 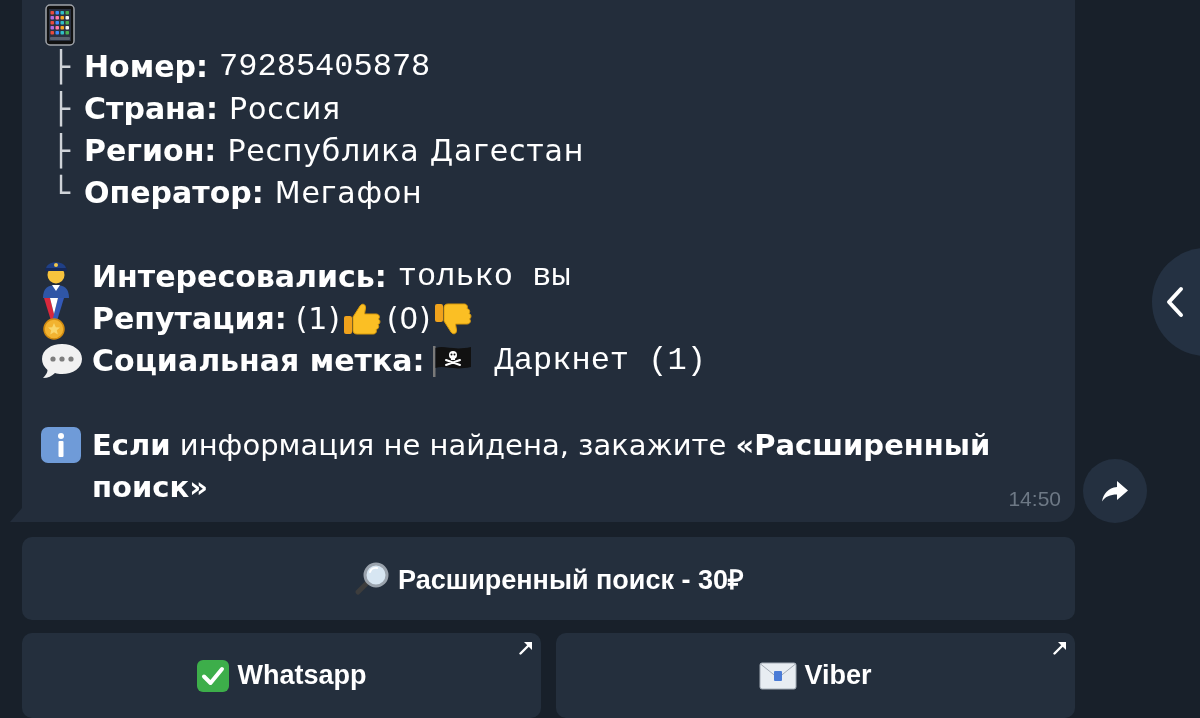 I want to click on message-time: 14:50, so click(x=1034, y=499).